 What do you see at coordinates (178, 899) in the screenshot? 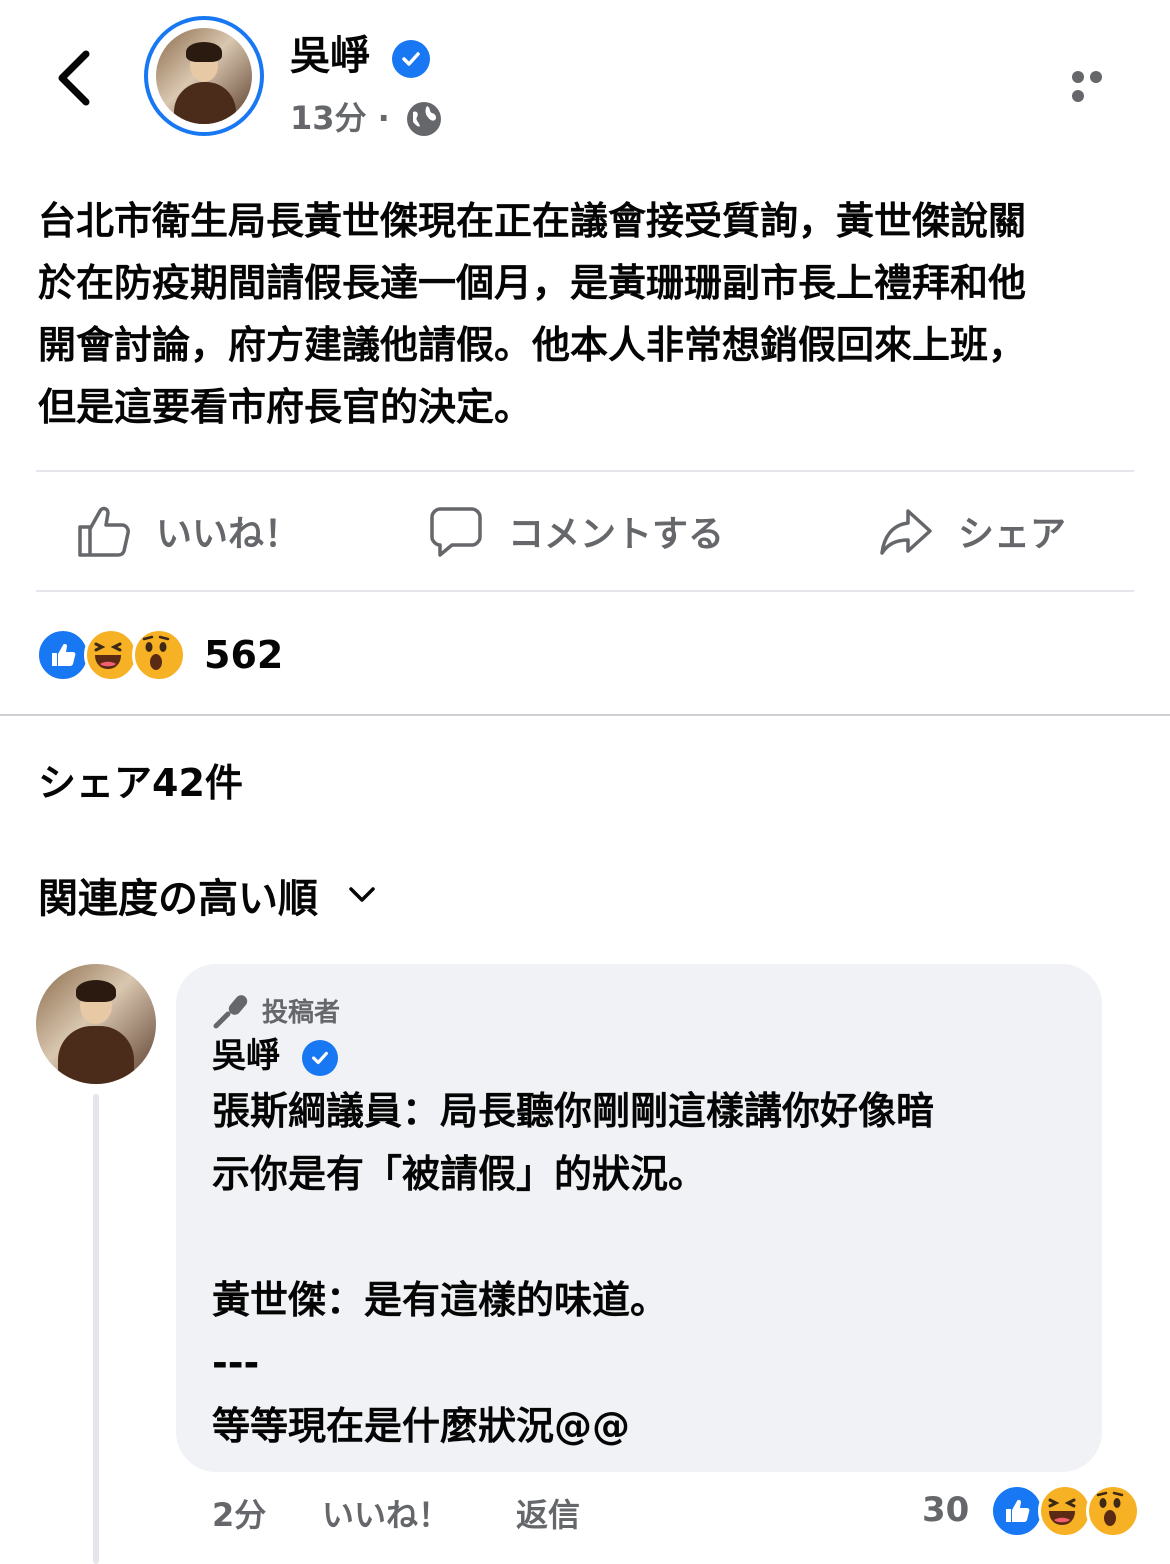
I see `sort-label: 関連度の高い順` at bounding box center [178, 899].